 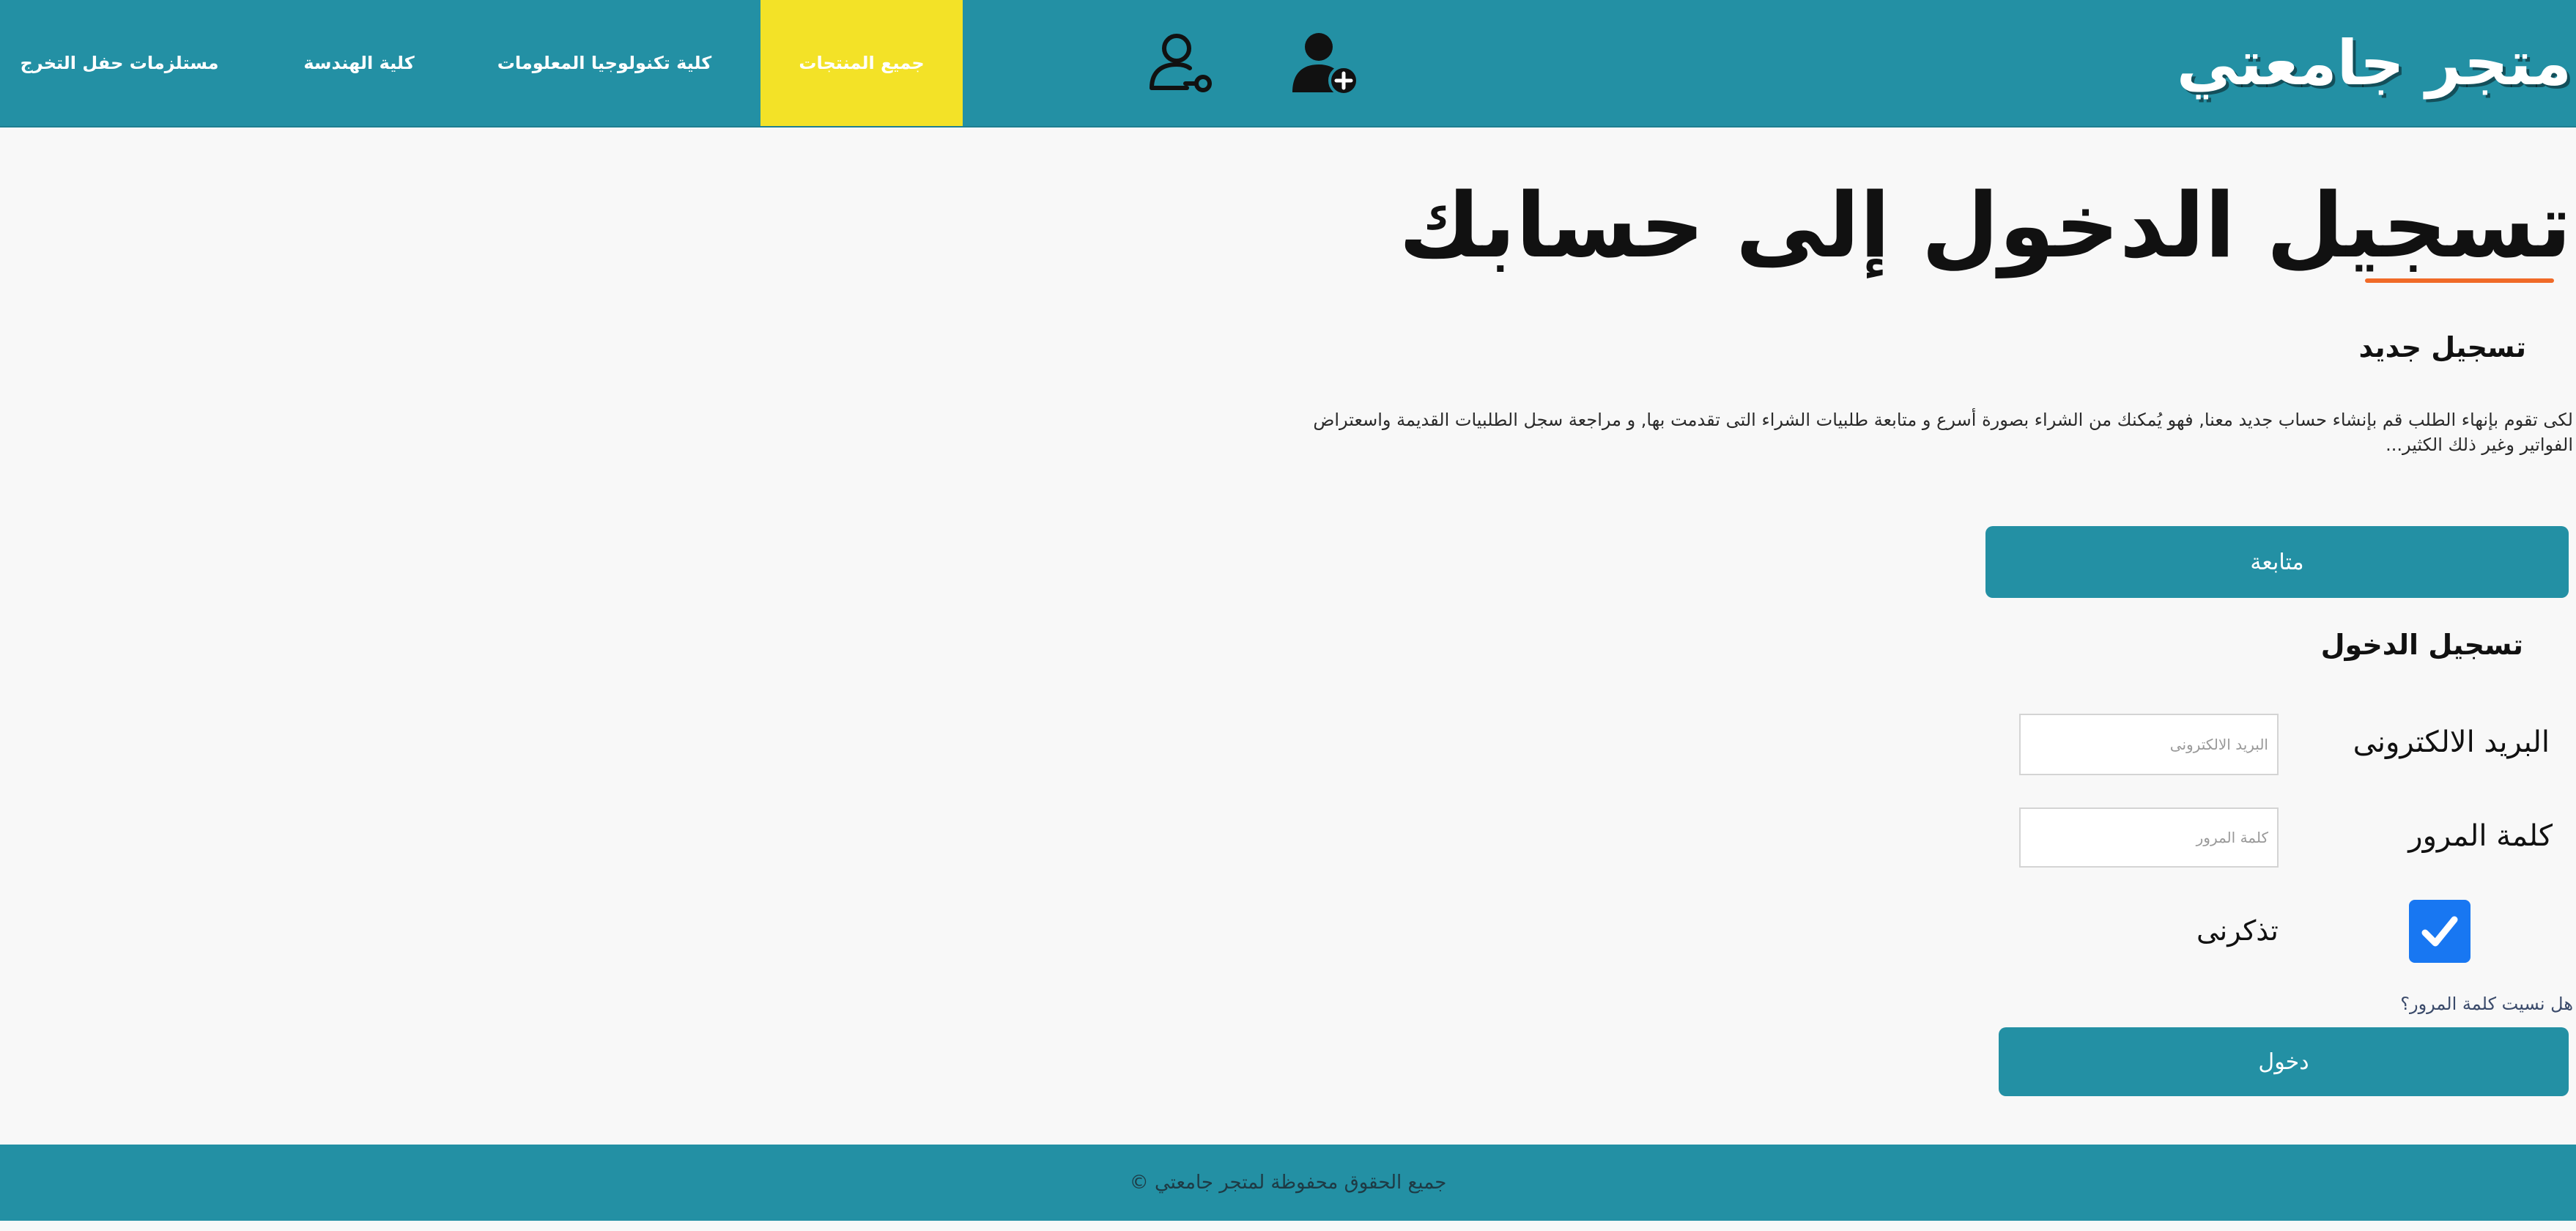 What do you see at coordinates (2149, 744) in the screenshot?
I see `email-field` at bounding box center [2149, 744].